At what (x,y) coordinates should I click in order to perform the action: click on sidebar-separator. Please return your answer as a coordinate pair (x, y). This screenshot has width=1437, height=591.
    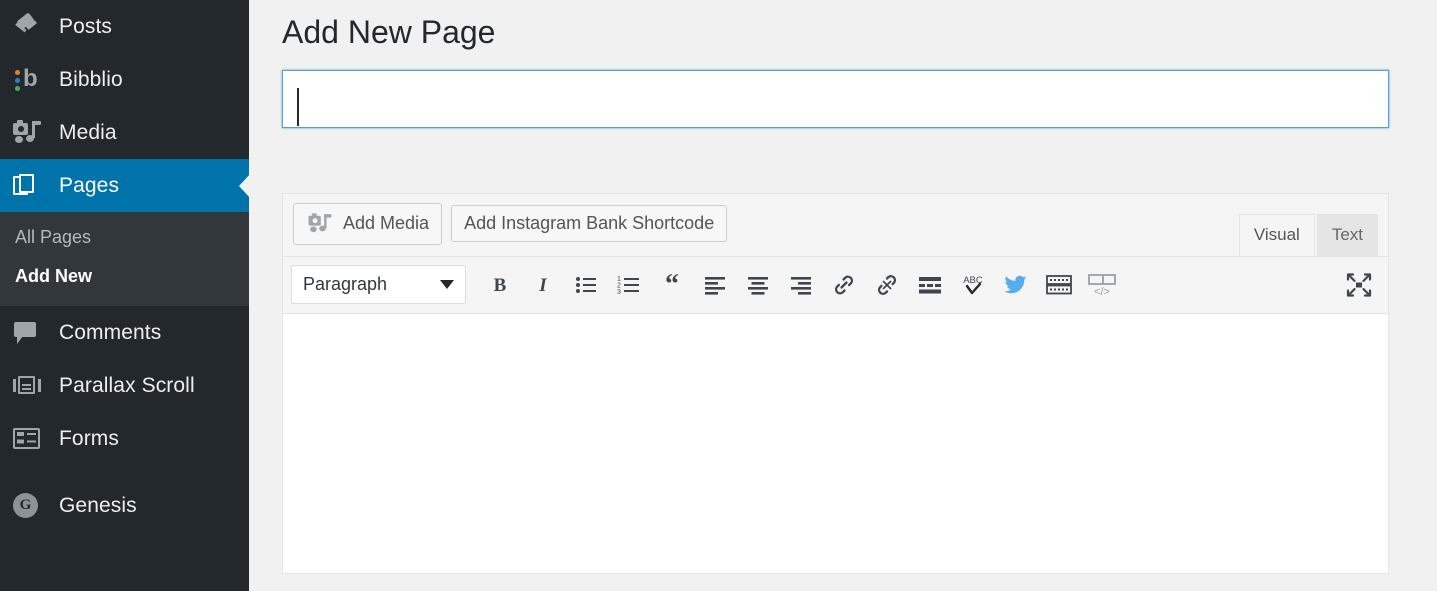
    Looking at the image, I should click on (124, 472).